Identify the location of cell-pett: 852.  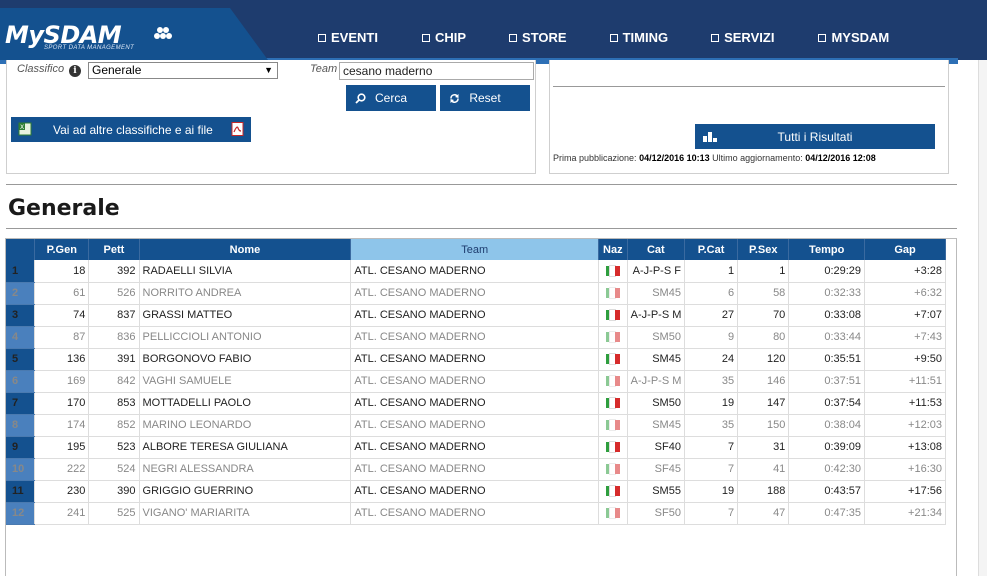
(114, 425).